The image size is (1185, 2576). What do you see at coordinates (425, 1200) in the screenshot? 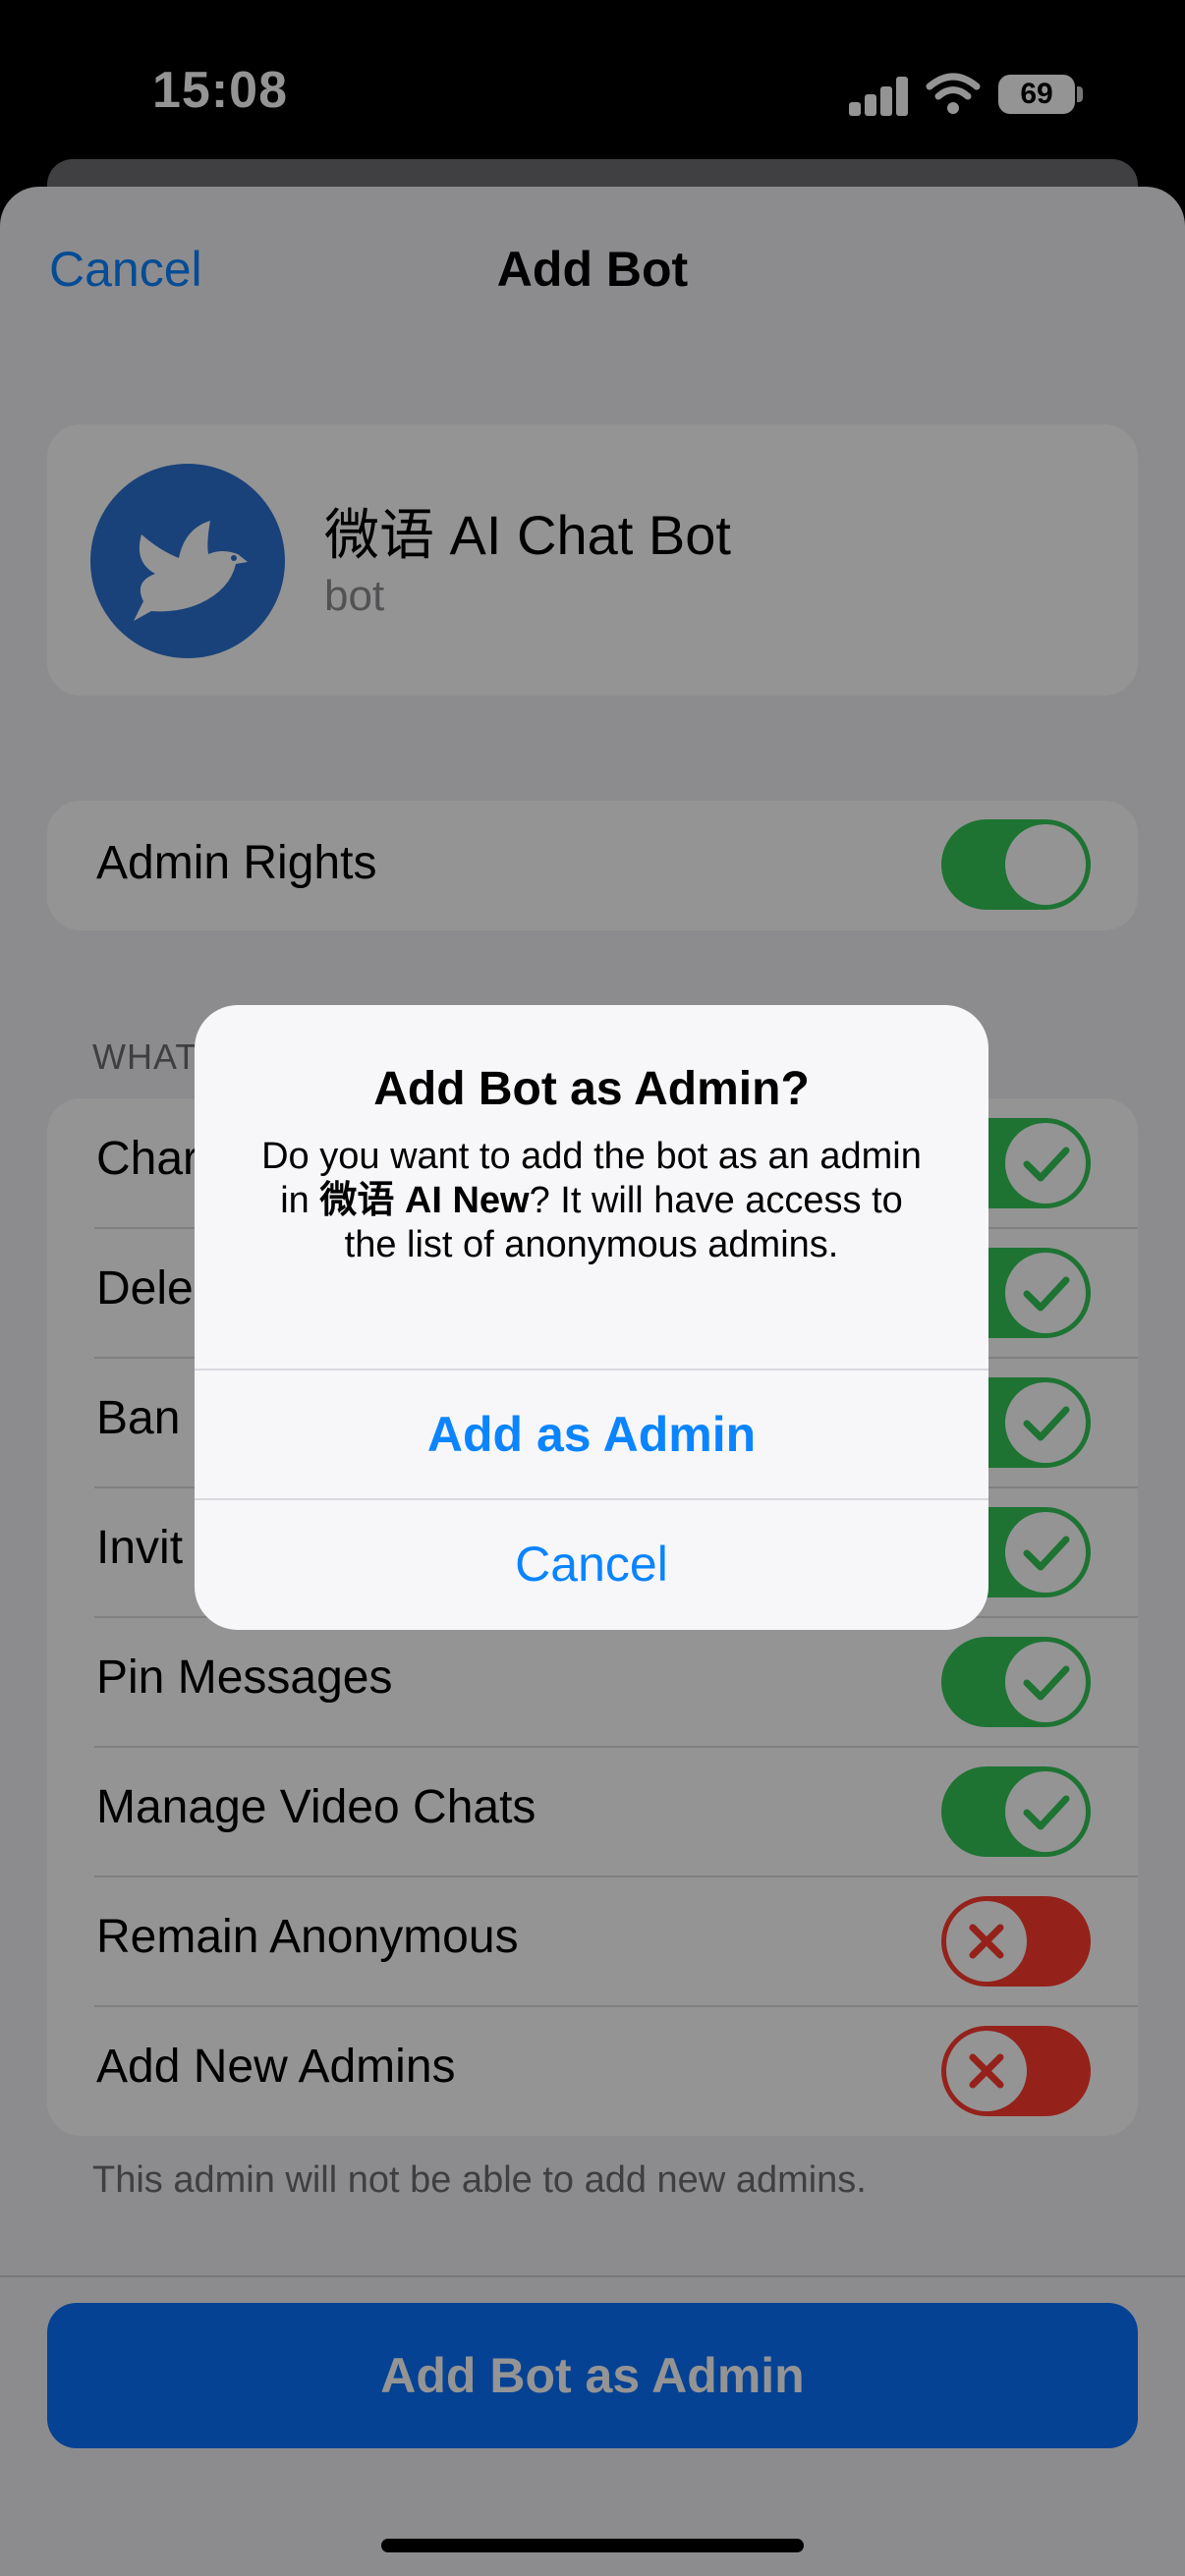
I see `alert-group-name: 微语 AI New` at bounding box center [425, 1200].